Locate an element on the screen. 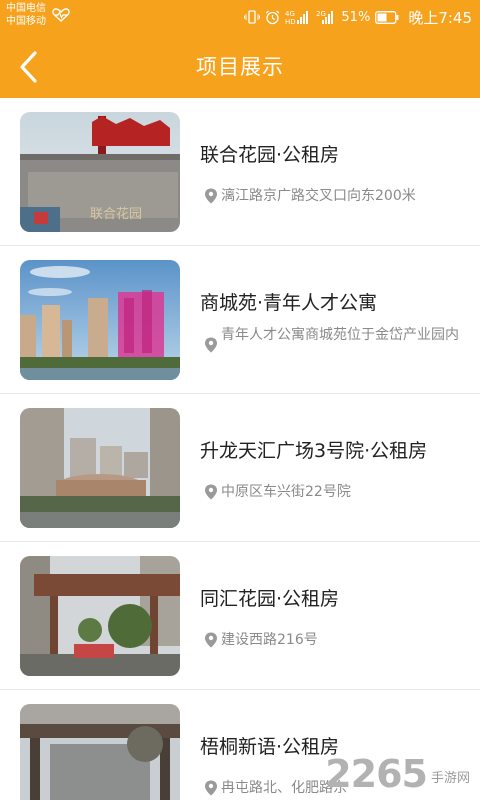 This screenshot has width=480, height=800. back-button is located at coordinates (28, 67).